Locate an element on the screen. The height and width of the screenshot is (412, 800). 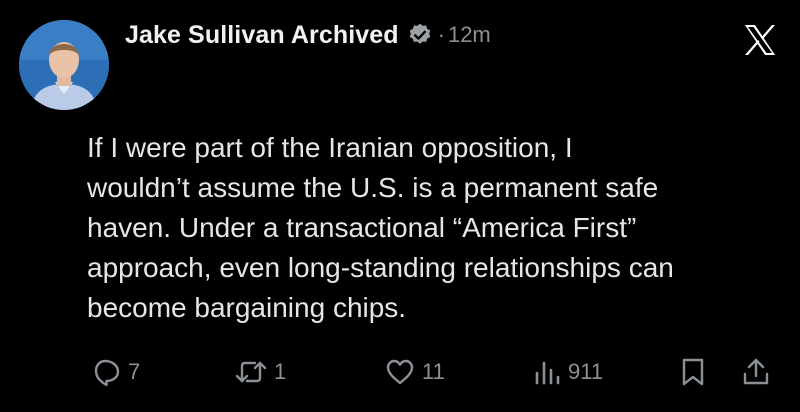
views-button: 911 is located at coordinates (567, 372).